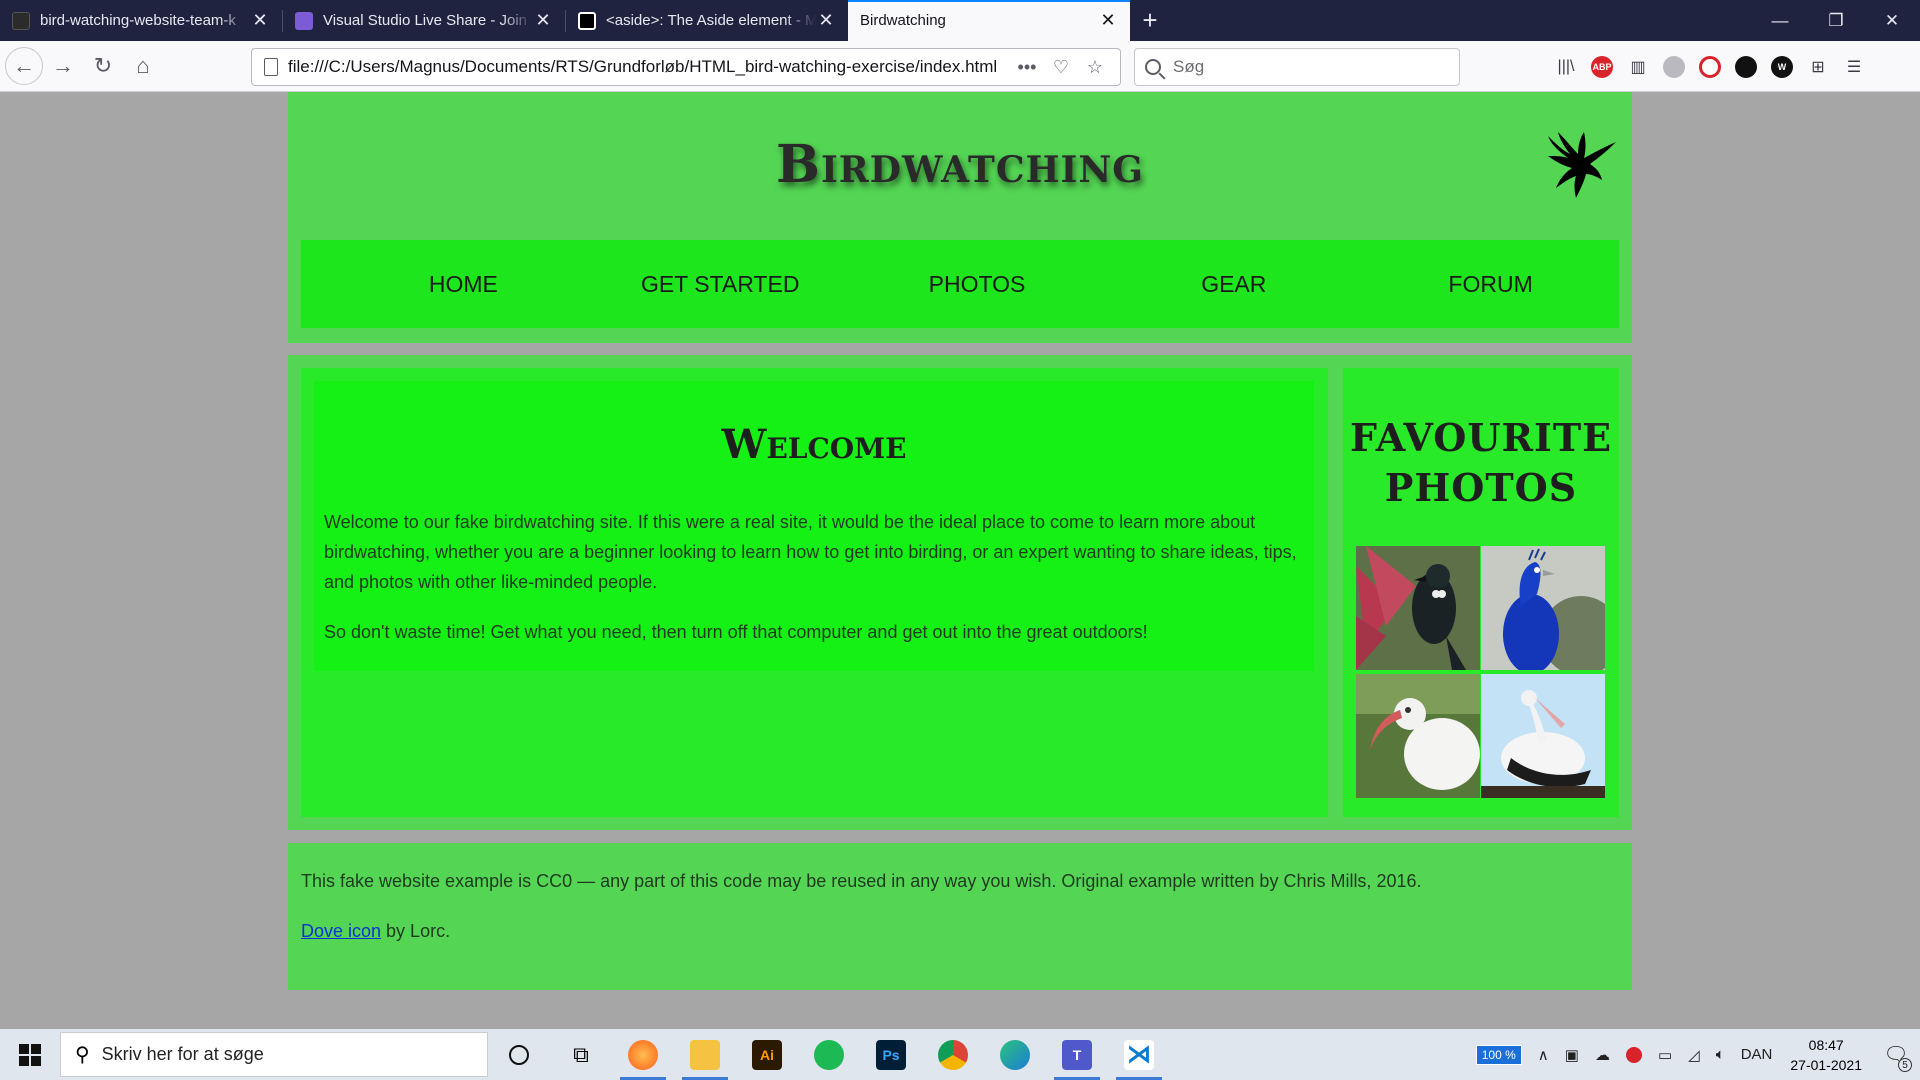 The image size is (1920, 1080). Describe the element at coordinates (428, 20) in the screenshot. I see `tab-label: Visual Studio Live Share - Join S` at that location.